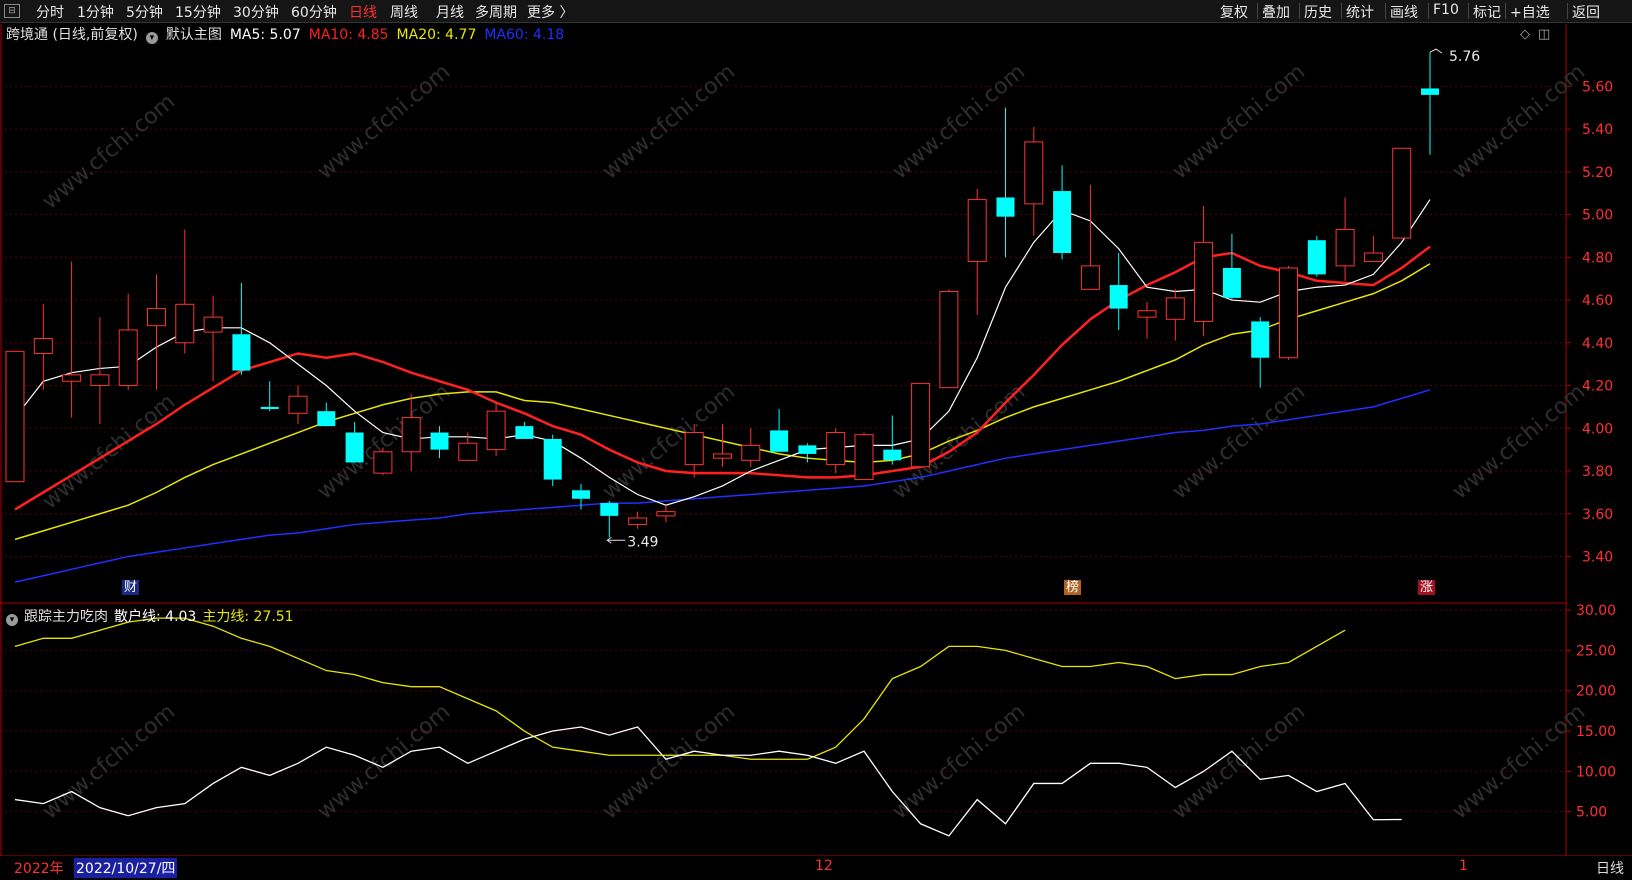 This screenshot has width=1632, height=880. Describe the element at coordinates (1596, 611) in the screenshot. I see `indicator-axis-label: 30.00` at that location.